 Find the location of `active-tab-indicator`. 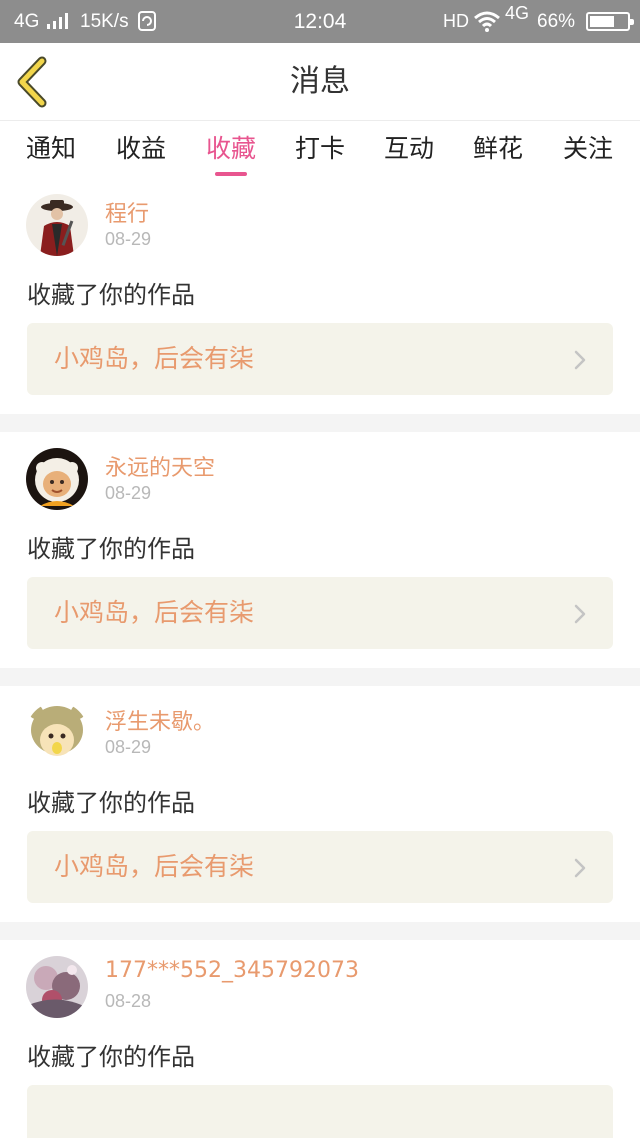

active-tab-indicator is located at coordinates (231, 174).